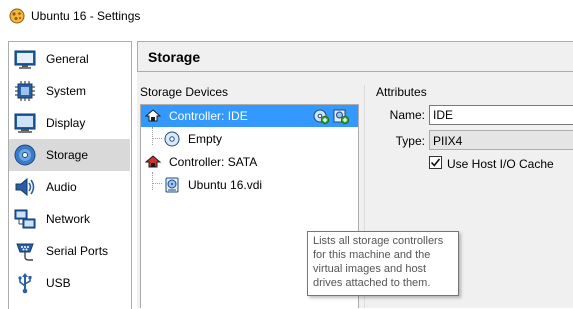  What do you see at coordinates (321, 116) in the screenshot?
I see `add-optical-drive-button` at bounding box center [321, 116].